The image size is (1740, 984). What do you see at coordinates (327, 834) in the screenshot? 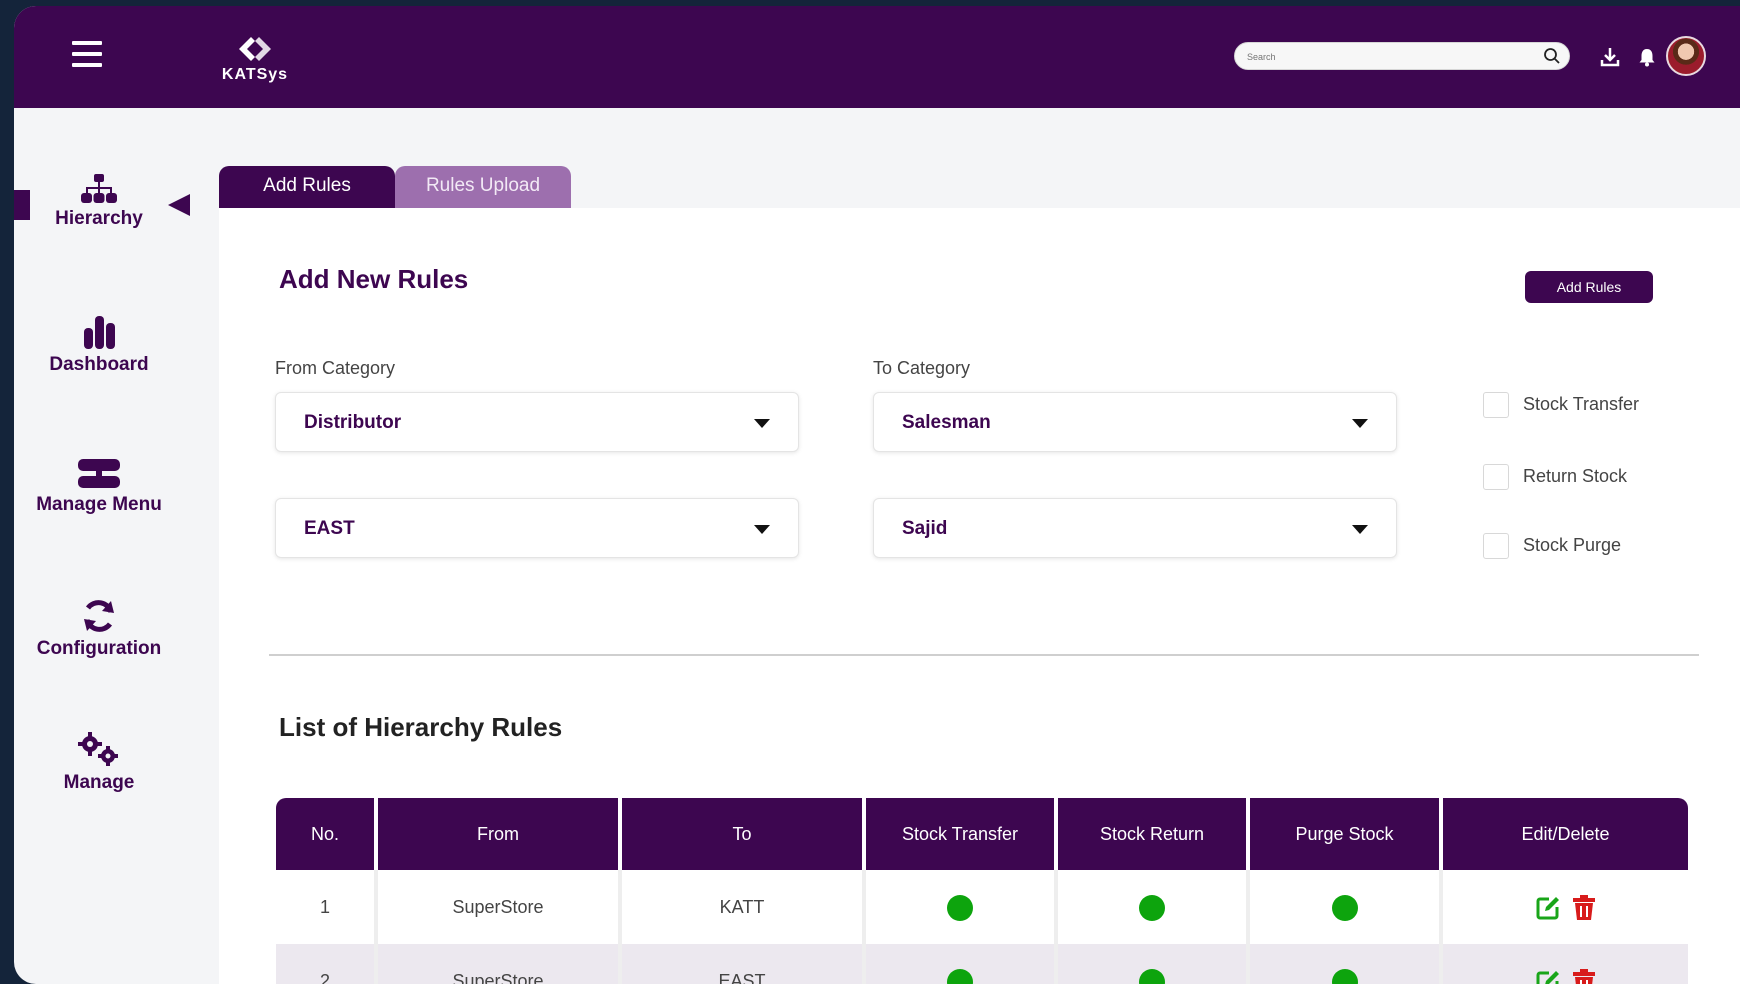
I see `column-header: No.` at bounding box center [327, 834].